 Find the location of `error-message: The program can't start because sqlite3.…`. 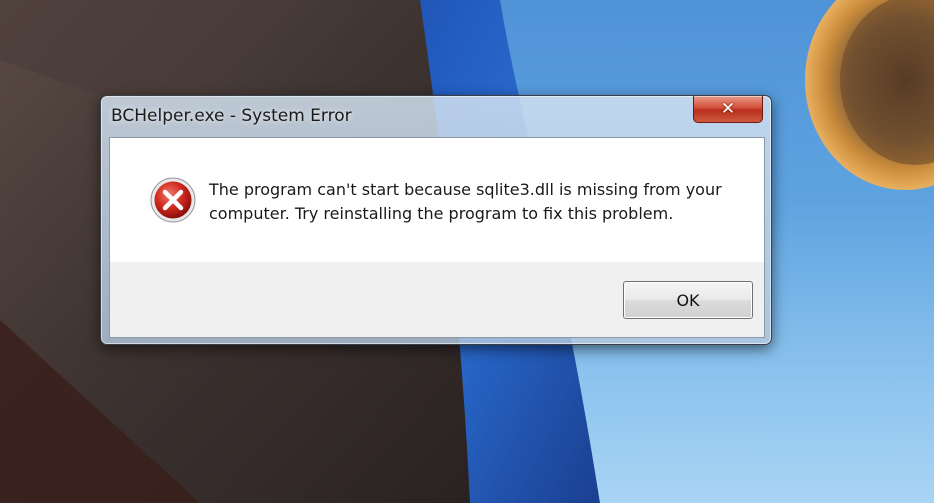

error-message: The program can't start because sqlite3.… is located at coordinates (465, 201).